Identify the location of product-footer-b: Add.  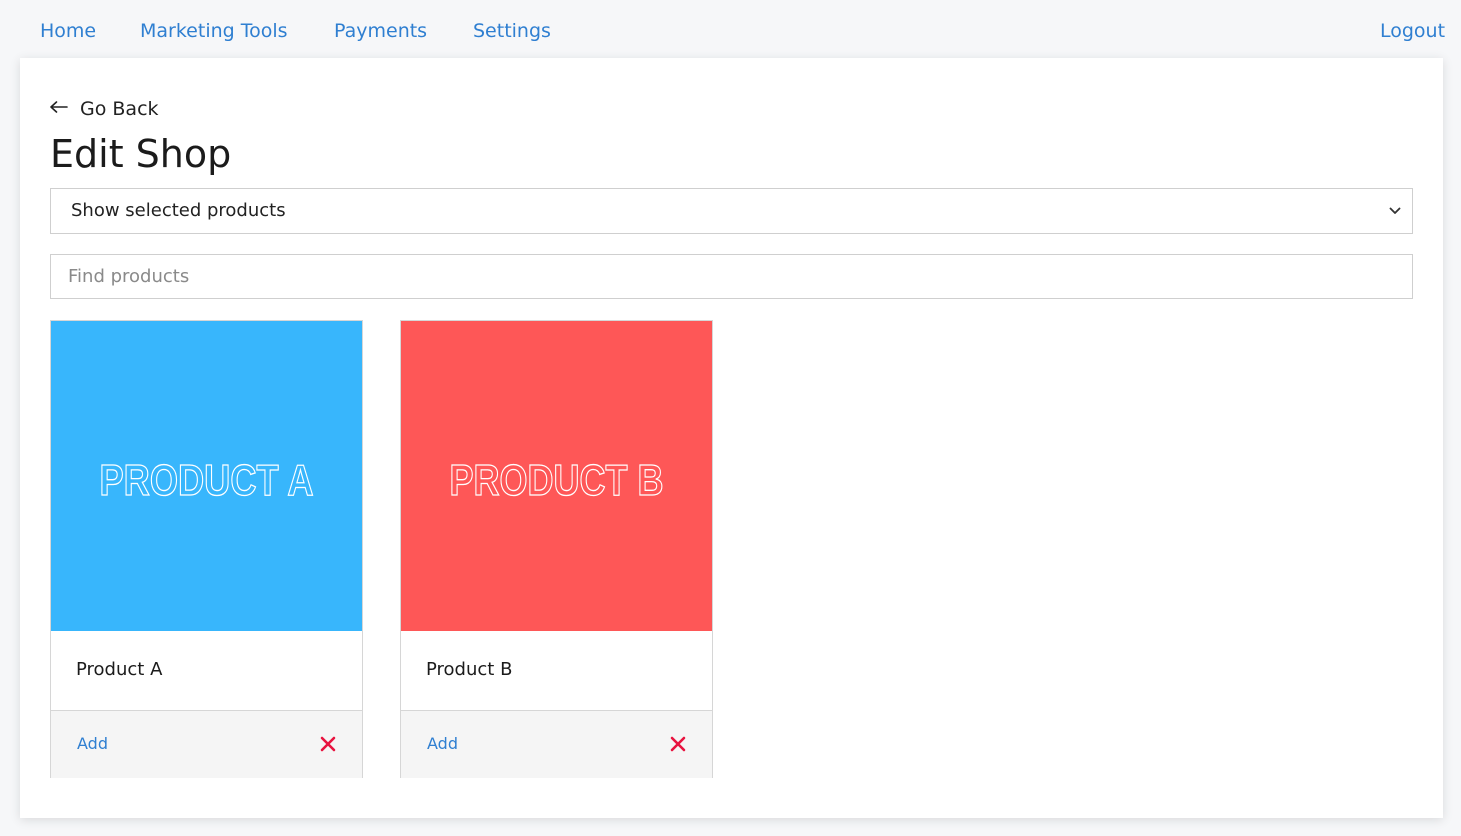
(556, 744).